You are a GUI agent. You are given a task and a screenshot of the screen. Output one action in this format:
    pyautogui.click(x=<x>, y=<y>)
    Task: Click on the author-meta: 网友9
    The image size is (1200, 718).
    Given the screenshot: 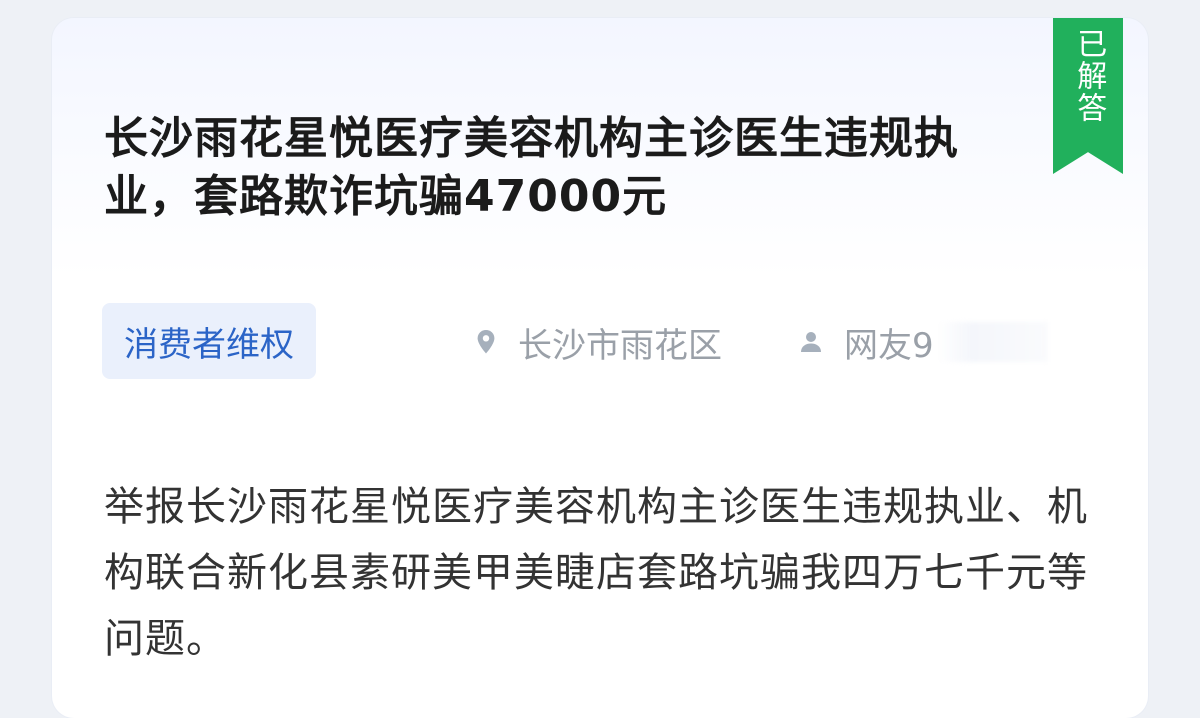 What is the action you would take?
    pyautogui.click(x=950, y=342)
    